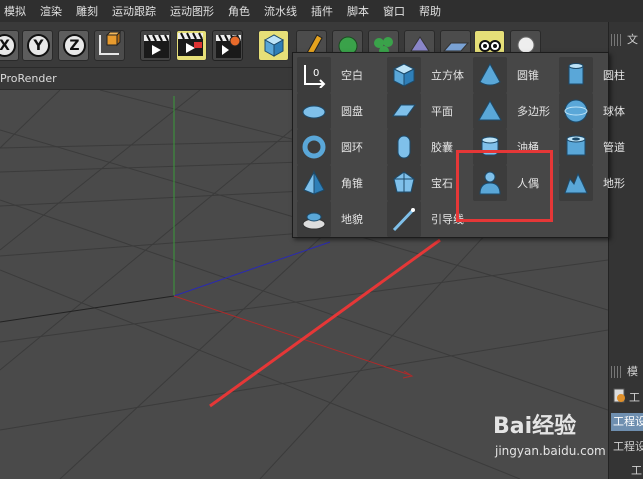 The width and height of the screenshot is (643, 479). Describe the element at coordinates (352, 219) in the screenshot. I see `palette-label-landscape: 地貌` at that location.